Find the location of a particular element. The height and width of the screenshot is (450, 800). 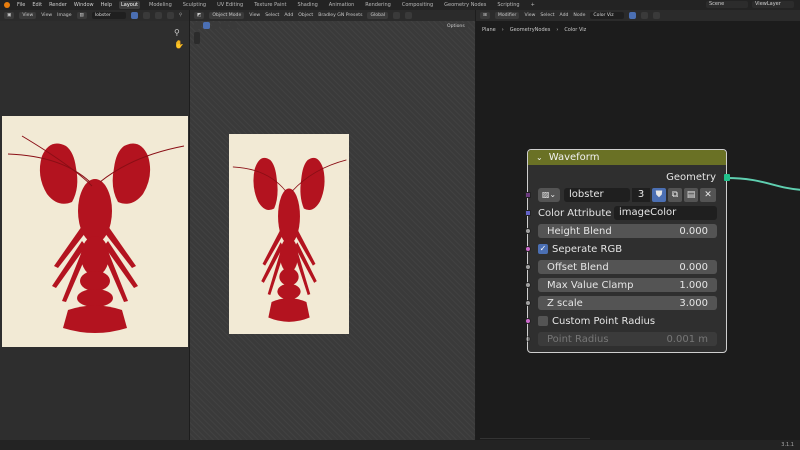

menu-window: Window is located at coordinates (84, 5).